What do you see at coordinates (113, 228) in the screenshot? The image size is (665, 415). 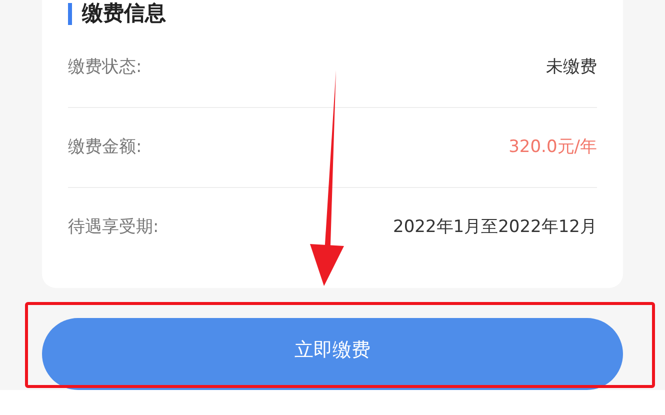 I see `row-label: 待遇享受期:` at bounding box center [113, 228].